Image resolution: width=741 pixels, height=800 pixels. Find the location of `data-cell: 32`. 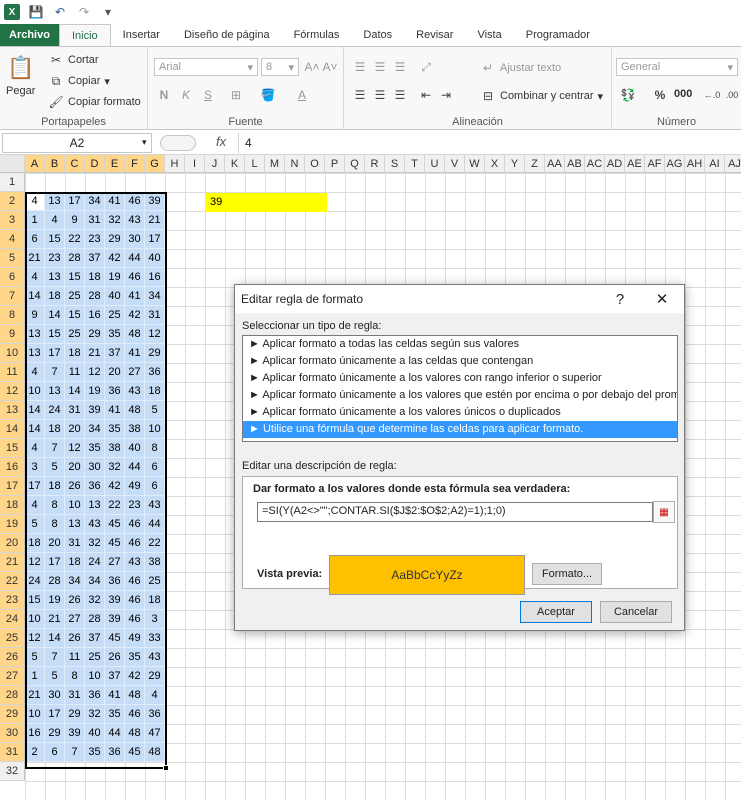

data-cell: 32 is located at coordinates (95, 543).